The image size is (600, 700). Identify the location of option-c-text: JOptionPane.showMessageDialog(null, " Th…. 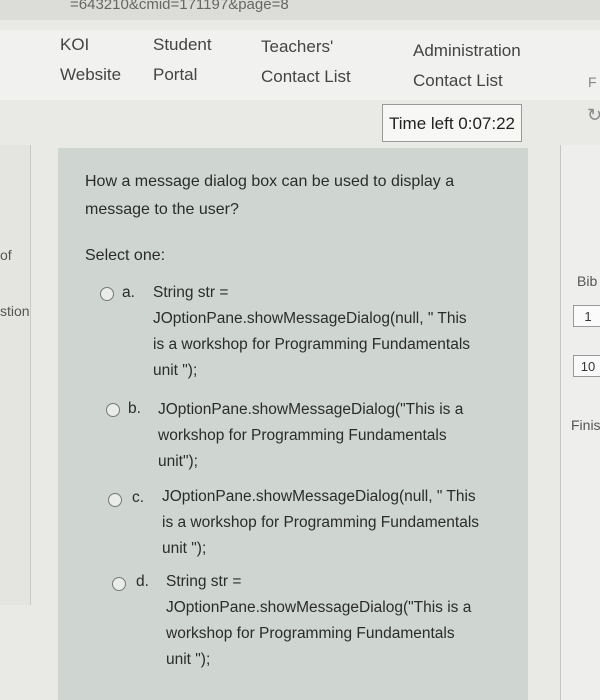
(320, 523).